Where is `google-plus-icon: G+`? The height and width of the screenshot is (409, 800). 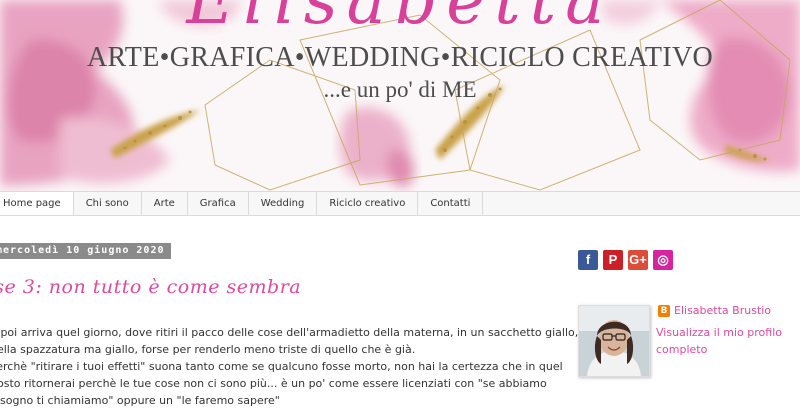 google-plus-icon: G+ is located at coordinates (638, 260).